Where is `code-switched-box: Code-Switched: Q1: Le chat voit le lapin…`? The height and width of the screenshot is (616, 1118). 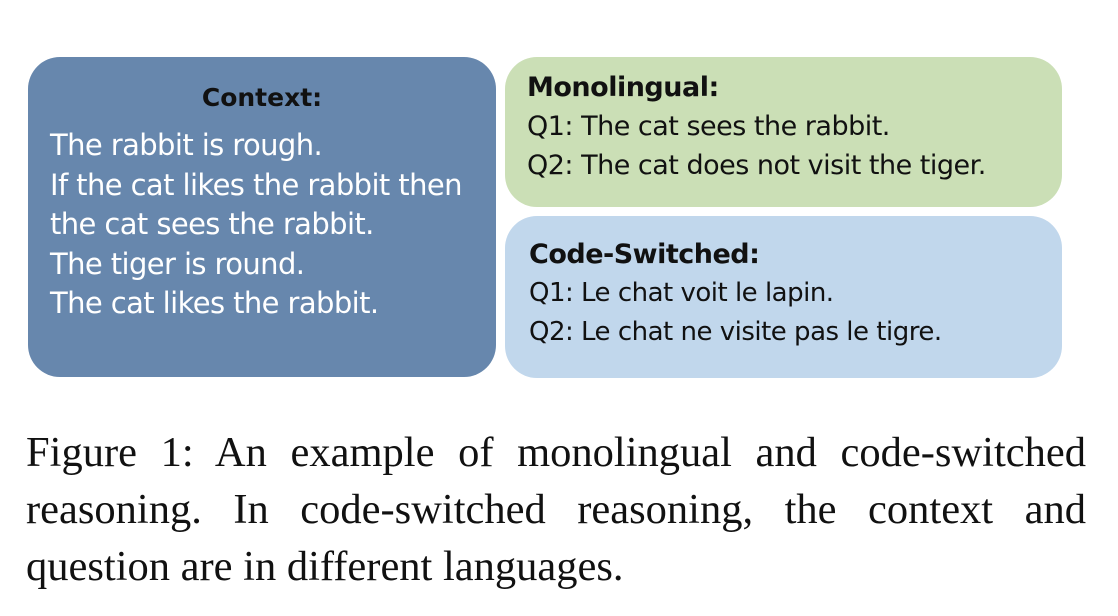 code-switched-box: Code-Switched: Q1: Le chat voit le lapin… is located at coordinates (783, 297).